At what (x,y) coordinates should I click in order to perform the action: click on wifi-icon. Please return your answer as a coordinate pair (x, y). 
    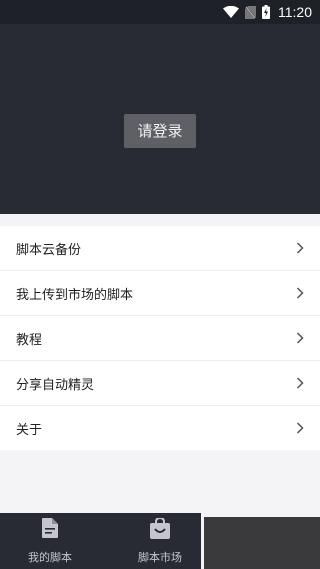
    Looking at the image, I should click on (231, 12).